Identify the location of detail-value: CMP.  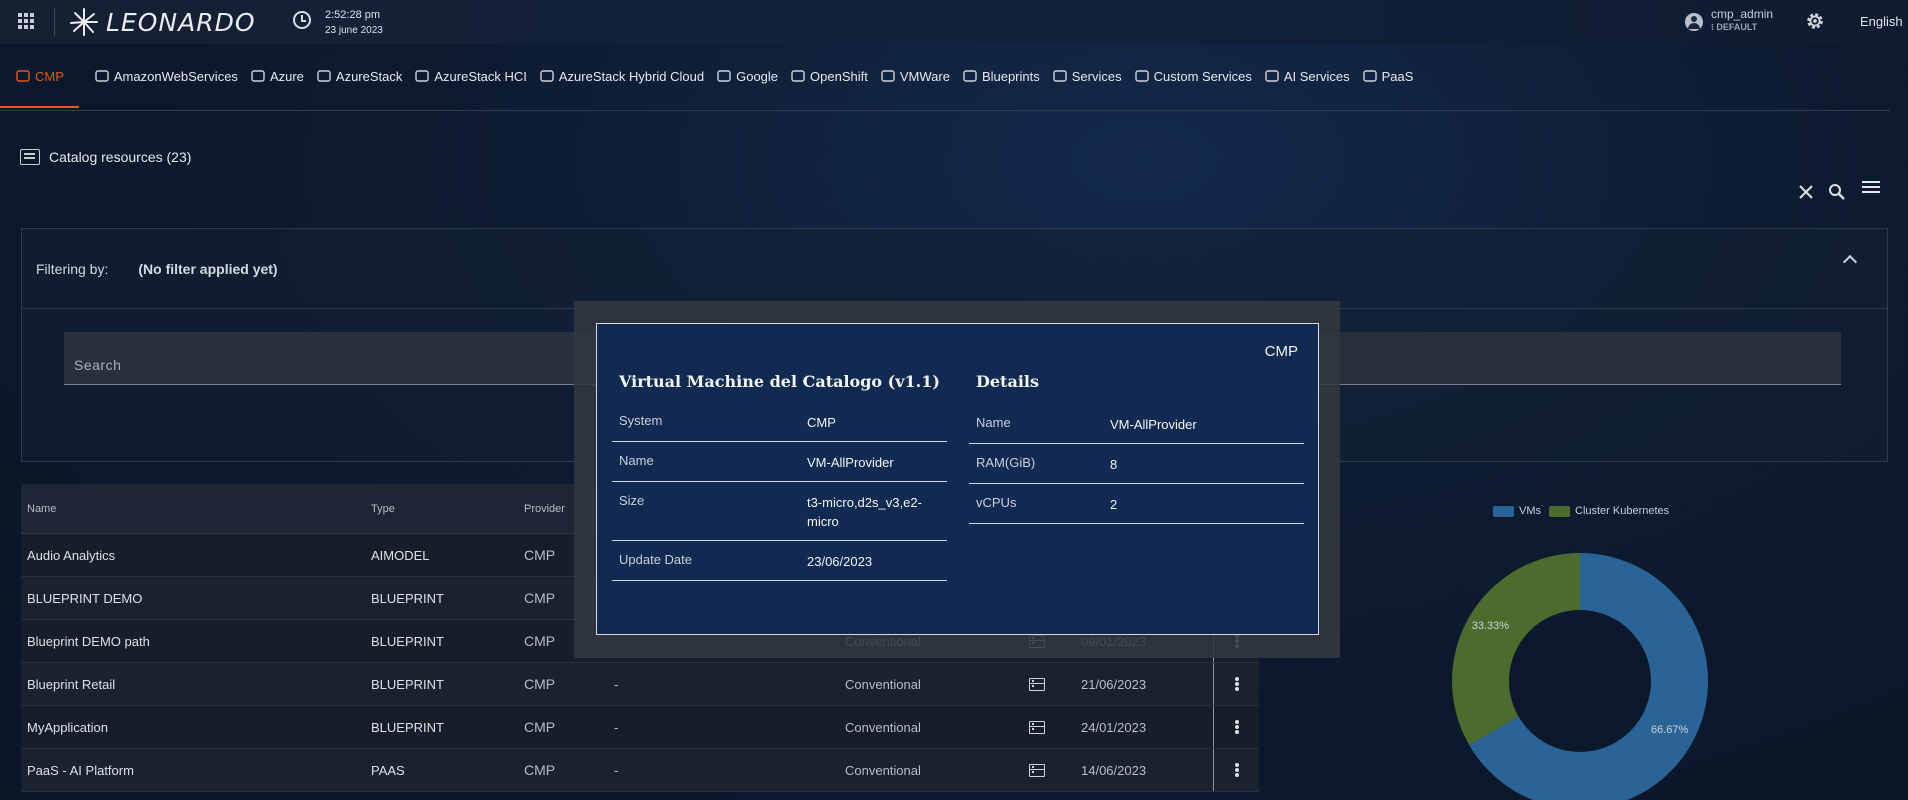
(821, 422).